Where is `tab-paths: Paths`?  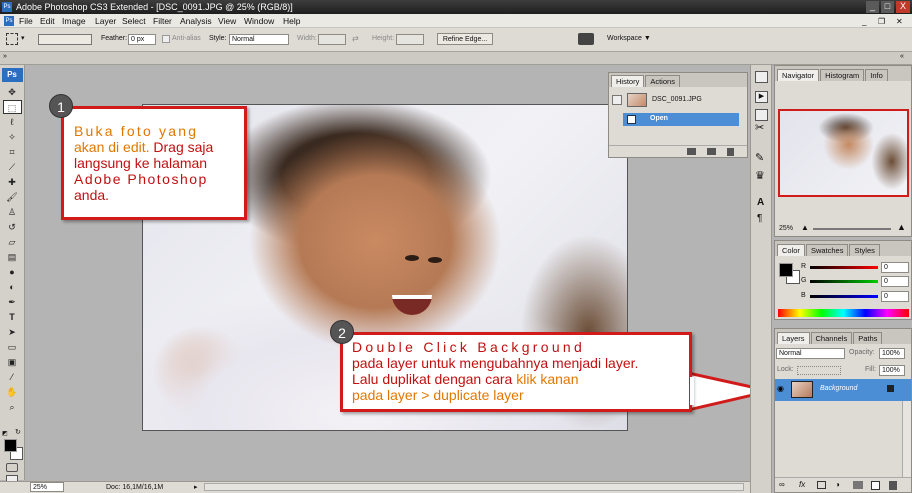
tab-paths: Paths is located at coordinates (868, 338).